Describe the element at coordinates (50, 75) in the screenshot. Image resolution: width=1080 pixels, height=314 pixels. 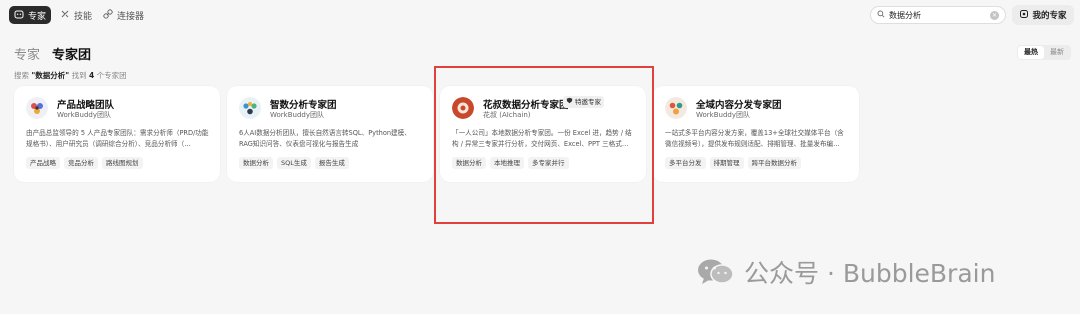
I see `result-query: "数据分析"` at that location.